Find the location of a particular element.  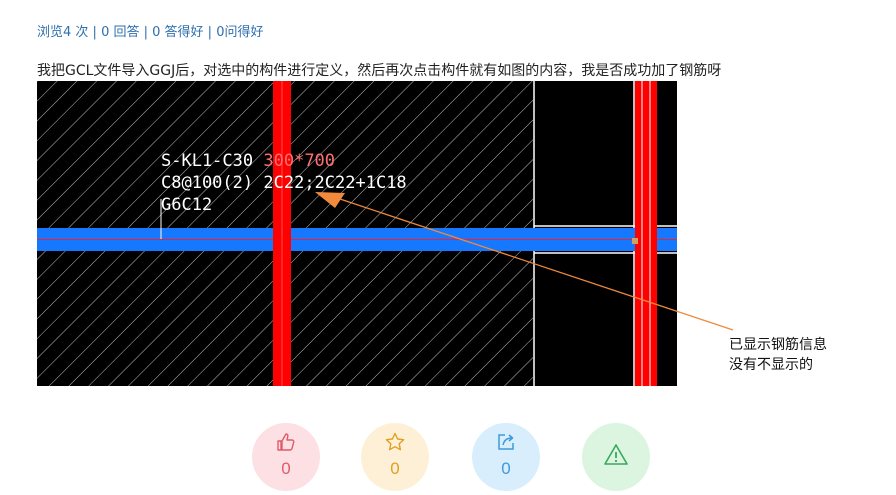

thumbs-up-icon is located at coordinates (286, 442).